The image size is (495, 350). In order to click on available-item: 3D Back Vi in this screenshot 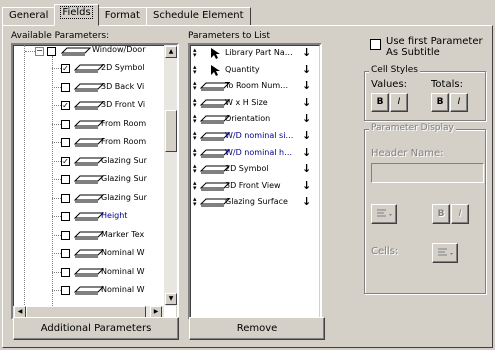, I will do `click(108, 88)`.